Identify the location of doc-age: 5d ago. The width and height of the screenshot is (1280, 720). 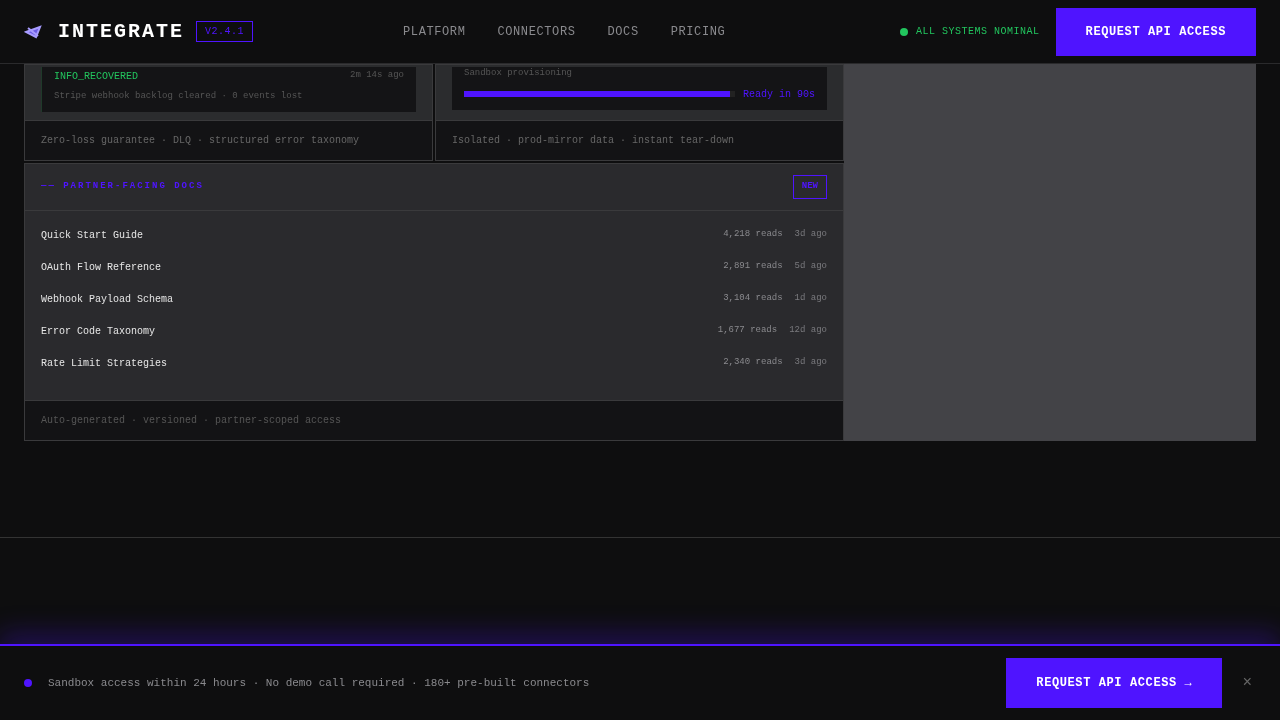
(810, 267).